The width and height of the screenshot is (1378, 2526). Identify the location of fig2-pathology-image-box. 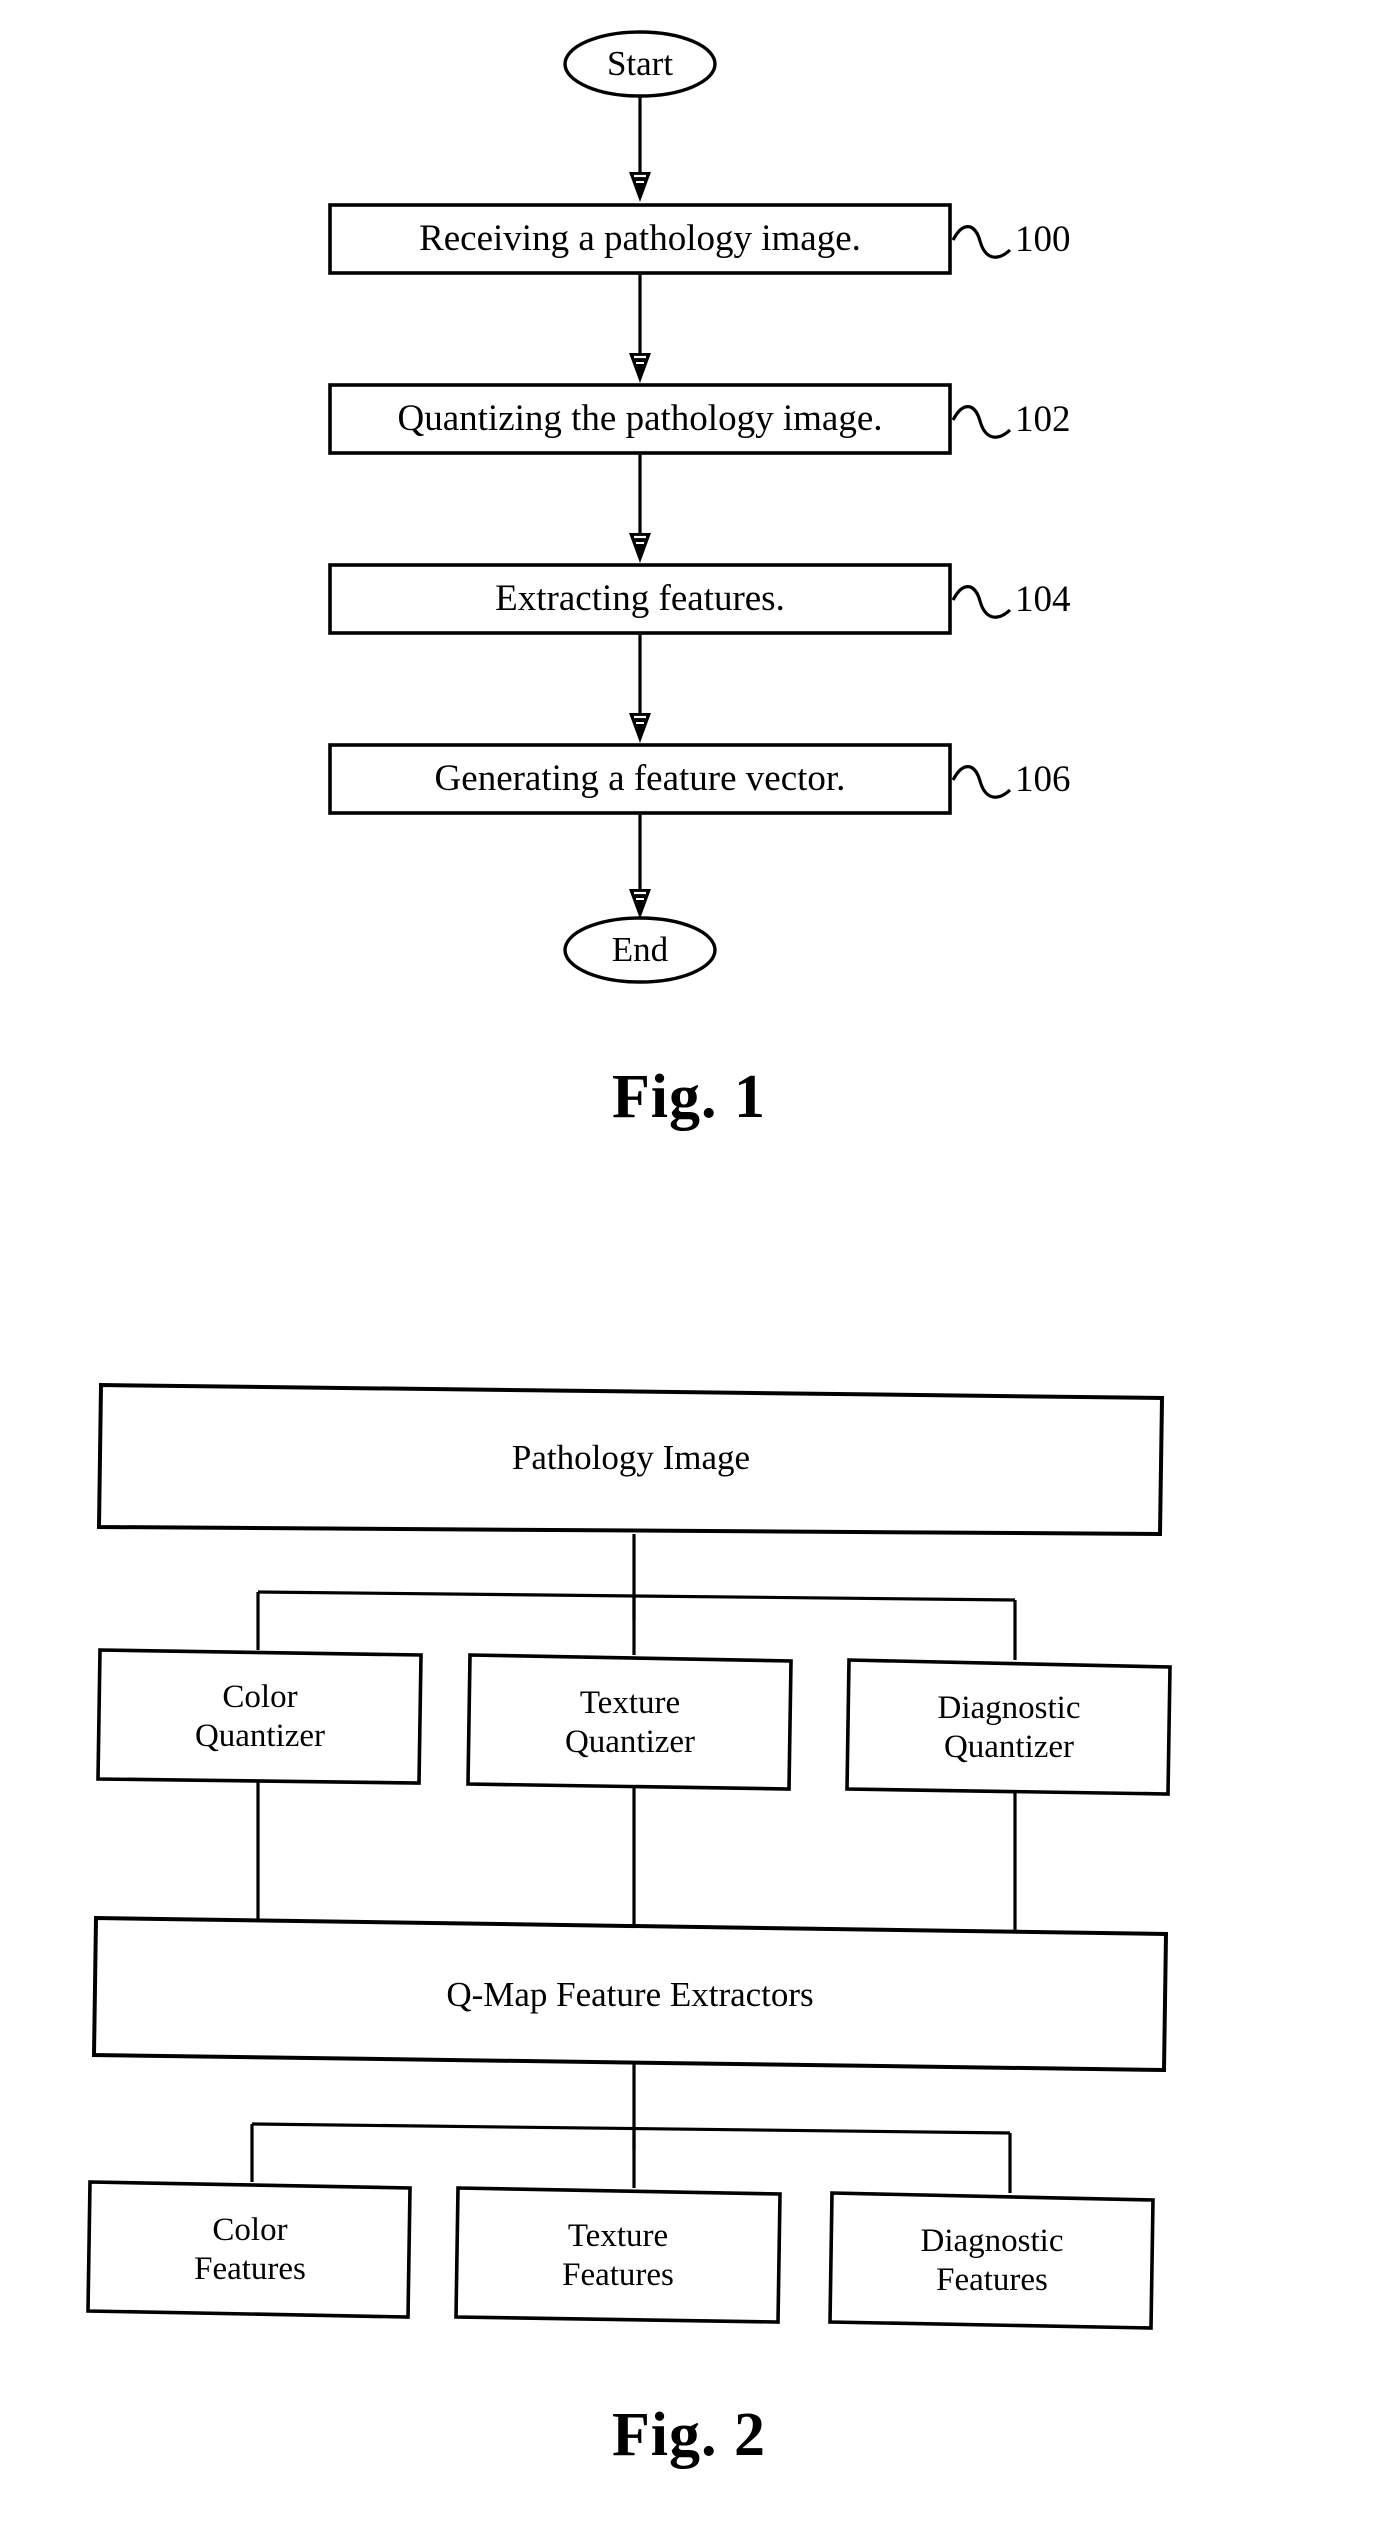
(630, 1459).